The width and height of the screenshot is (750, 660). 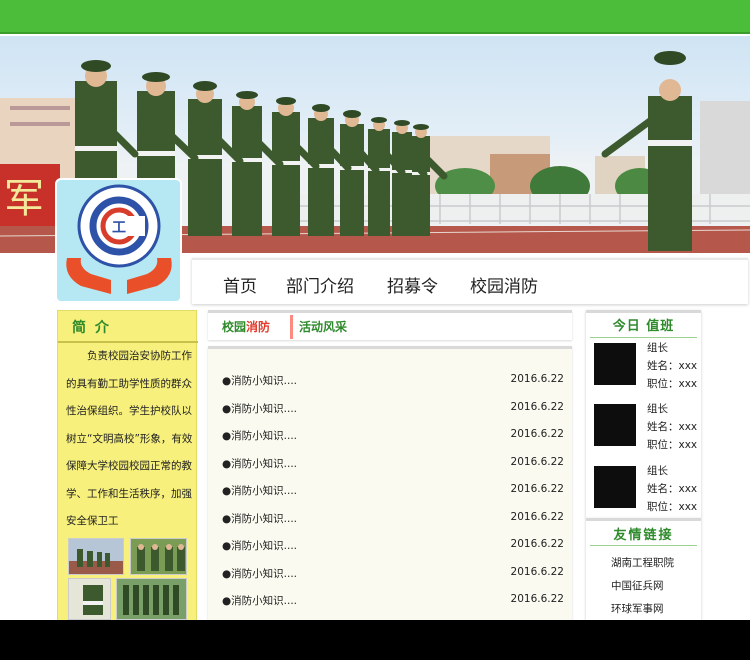 I want to click on tab-campus-fire-label-accent: 消防, so click(x=258, y=327).